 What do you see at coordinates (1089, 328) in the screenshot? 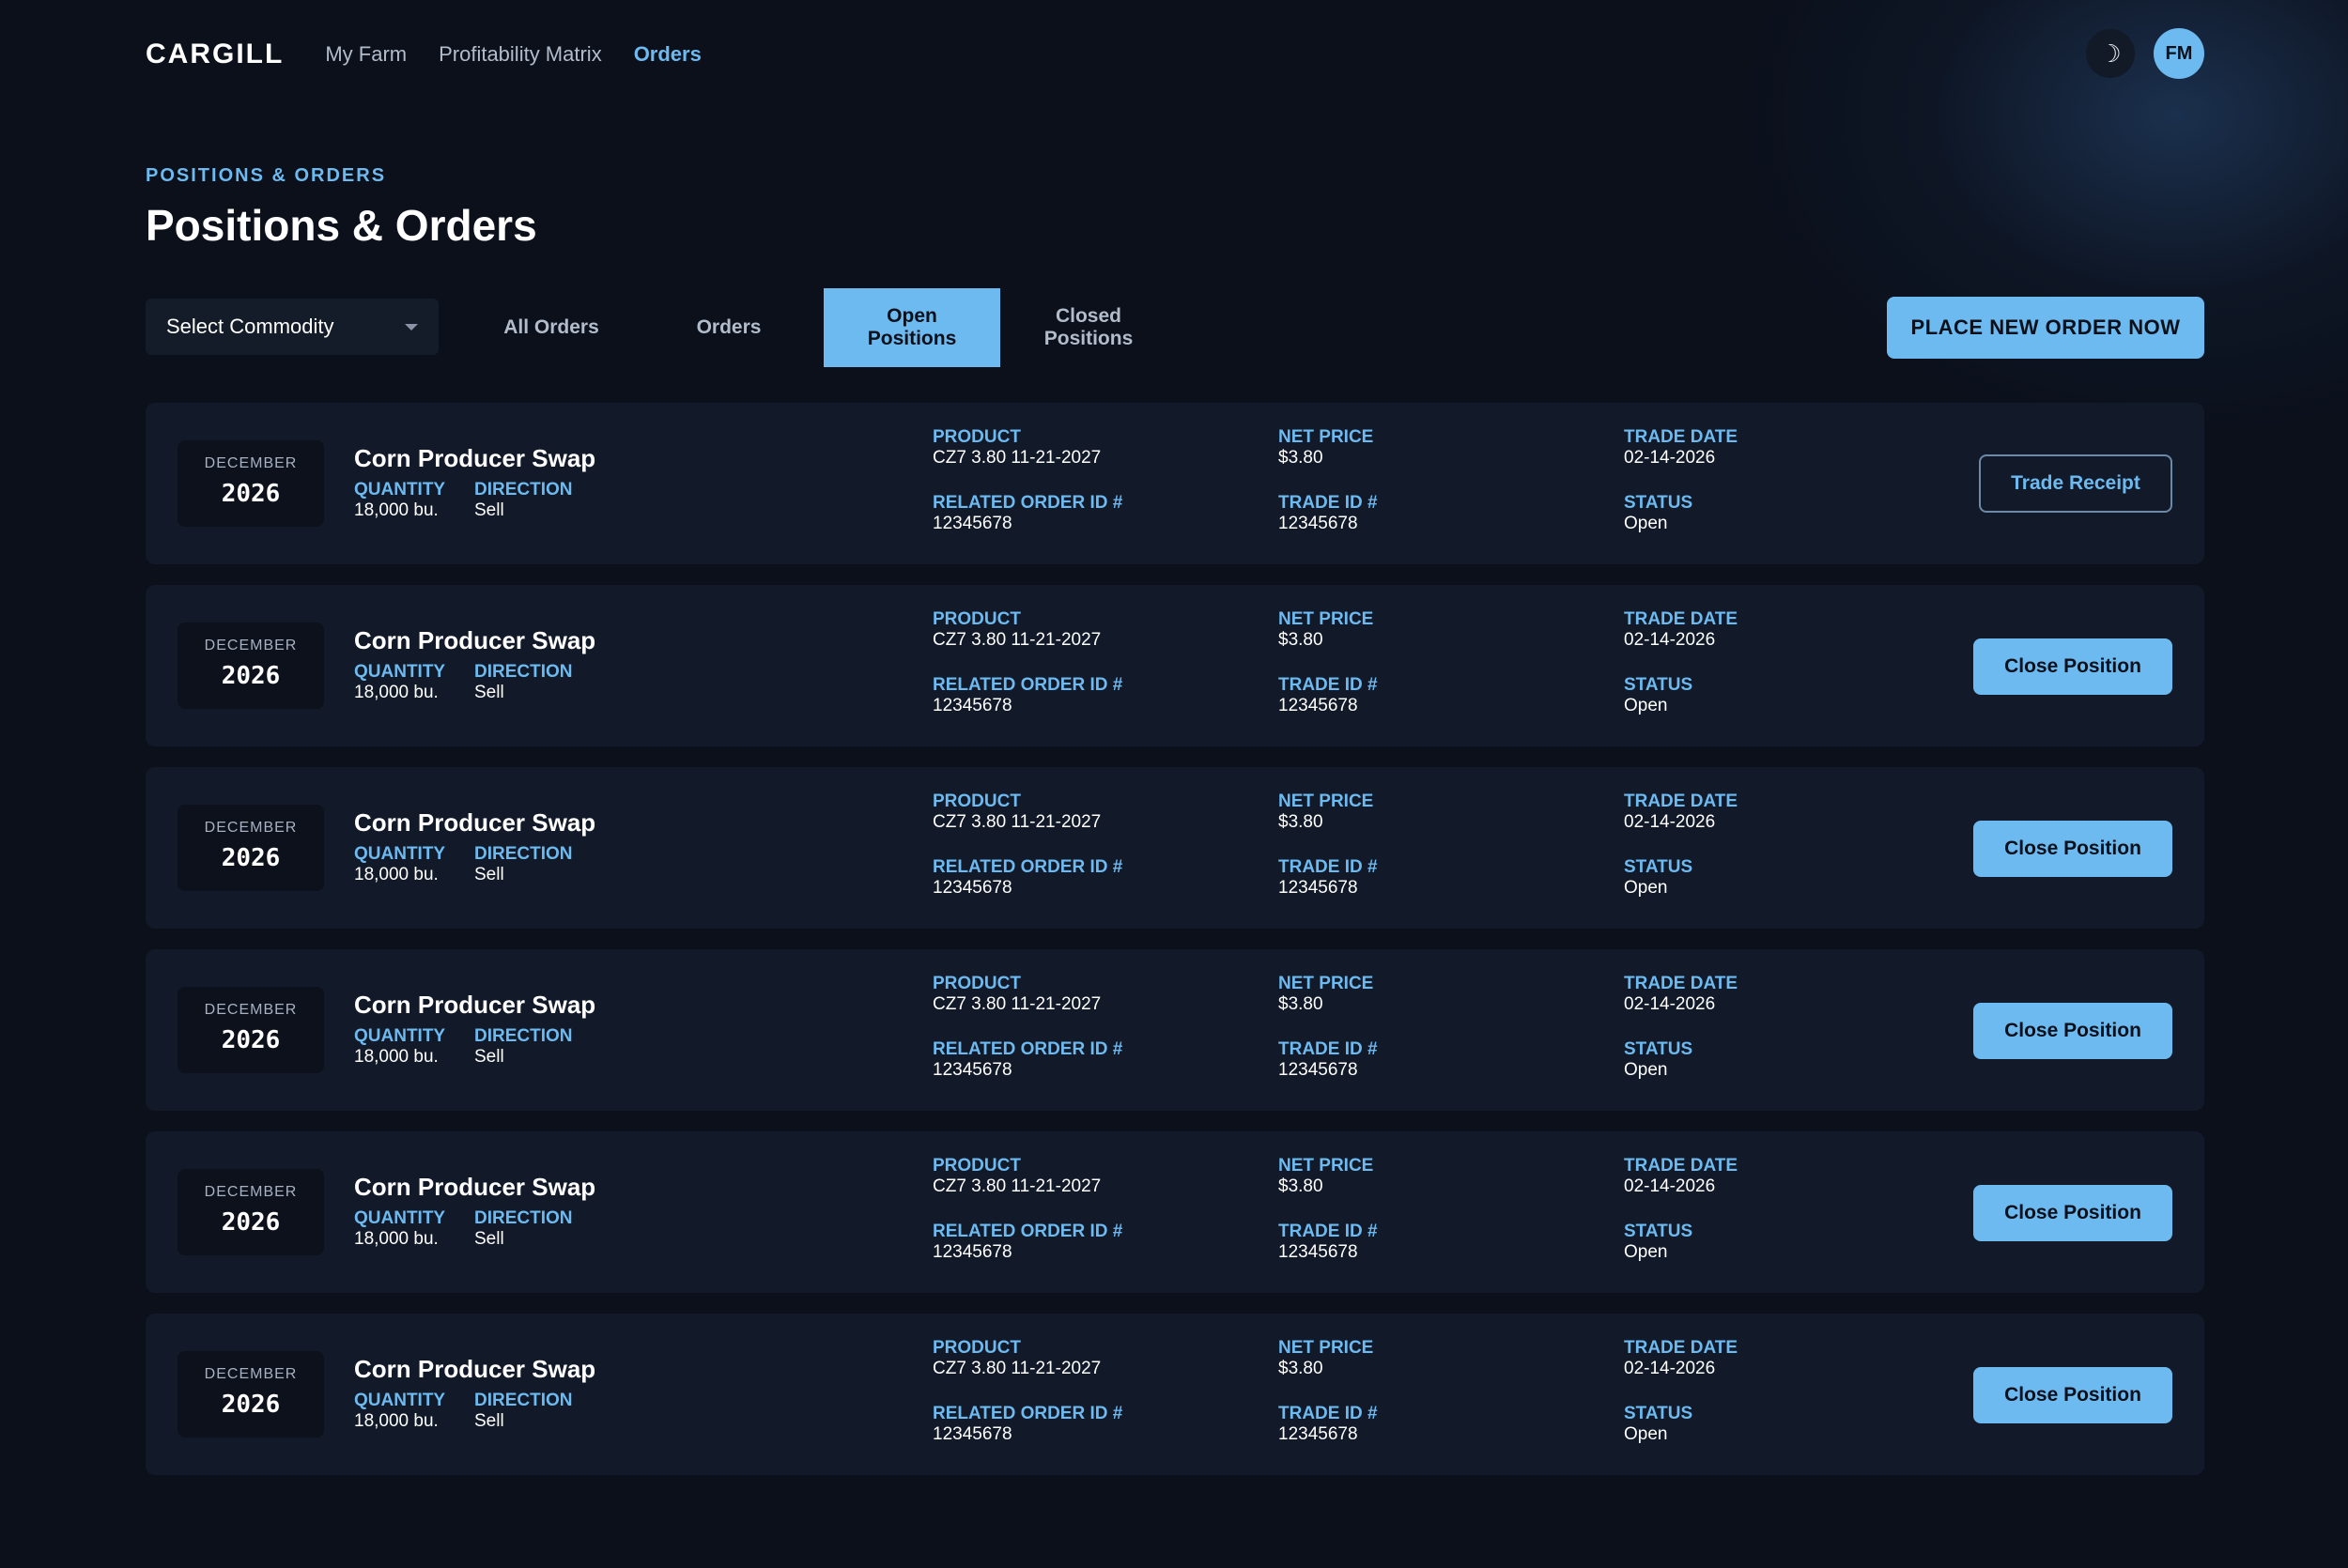
I see `tab-closed-positions: Closed Positions` at bounding box center [1089, 328].